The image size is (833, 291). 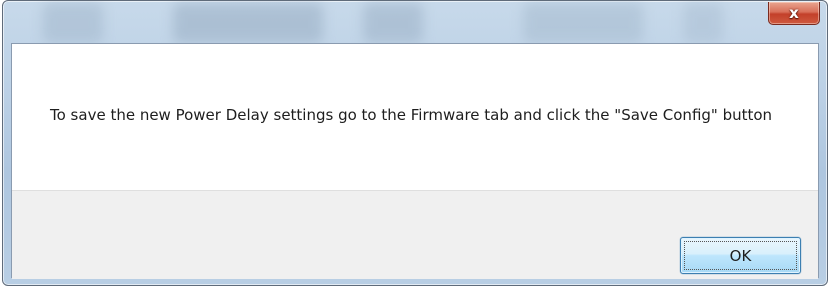 I want to click on close-button: x, so click(x=794, y=13).